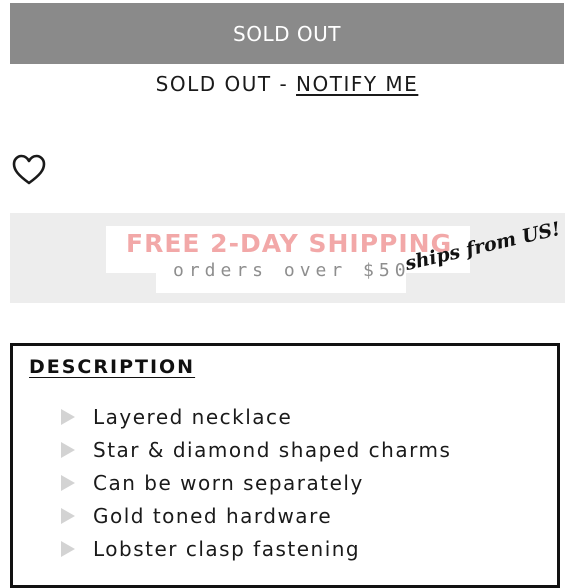  I want to click on notify-line: SOLD OUT - NOTIFY ME, so click(287, 84).